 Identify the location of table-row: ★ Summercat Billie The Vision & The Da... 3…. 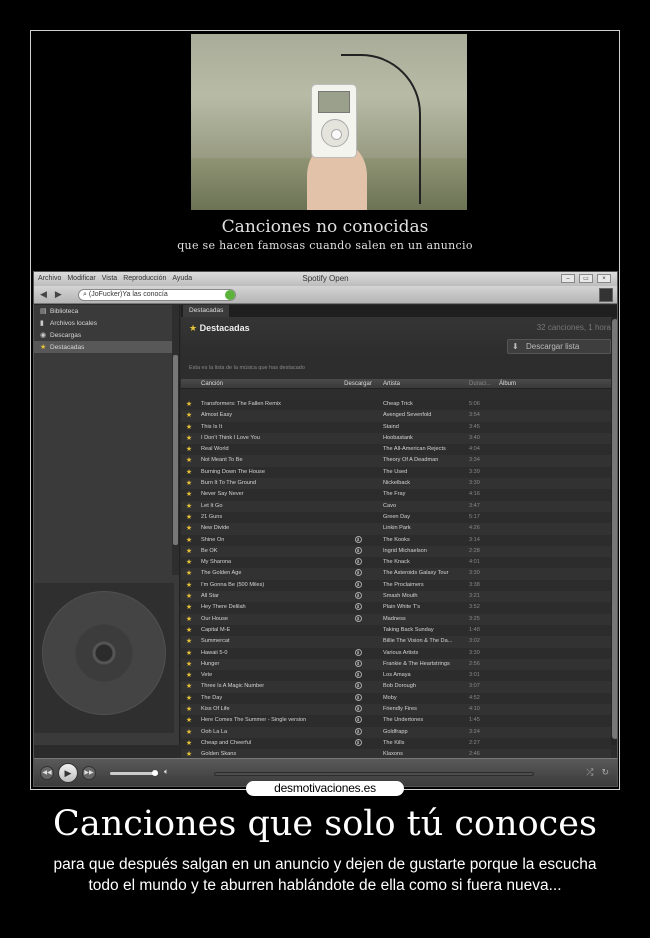
(396, 642).